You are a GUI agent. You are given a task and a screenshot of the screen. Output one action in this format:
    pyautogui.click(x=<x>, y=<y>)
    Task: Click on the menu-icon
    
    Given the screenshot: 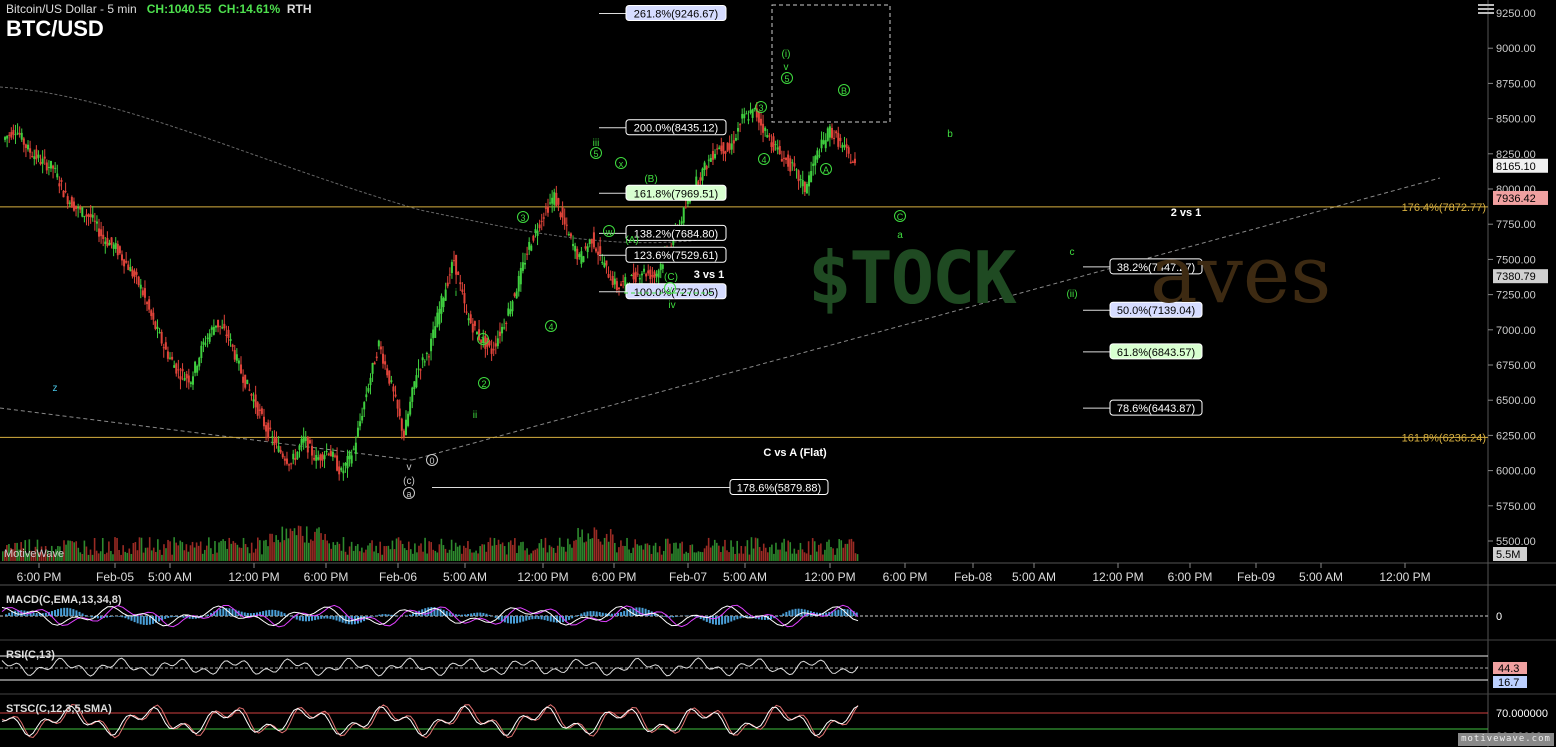 What is the action you would take?
    pyautogui.click(x=1486, y=9)
    